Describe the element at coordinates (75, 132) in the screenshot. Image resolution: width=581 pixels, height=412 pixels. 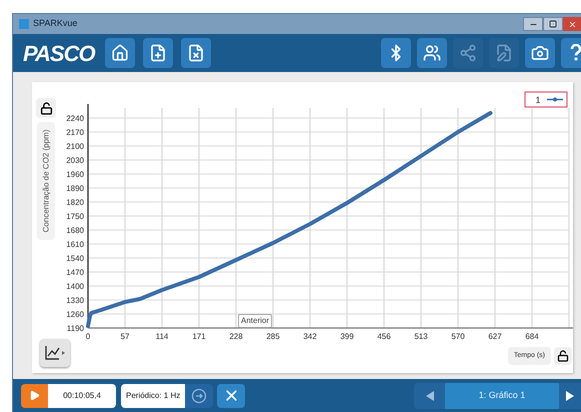
I see `y-tick-label: 2170` at that location.